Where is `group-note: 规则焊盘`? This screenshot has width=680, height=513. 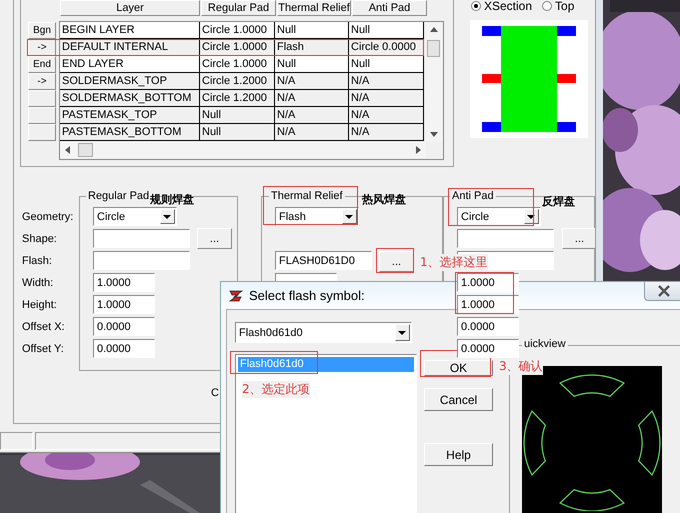 group-note: 规则焊盘 is located at coordinates (172, 199).